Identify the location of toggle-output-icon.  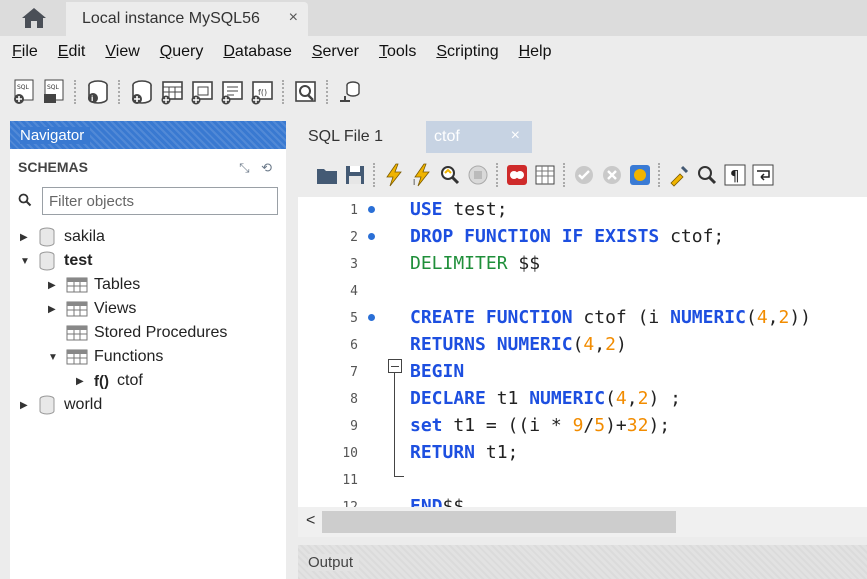
(545, 175).